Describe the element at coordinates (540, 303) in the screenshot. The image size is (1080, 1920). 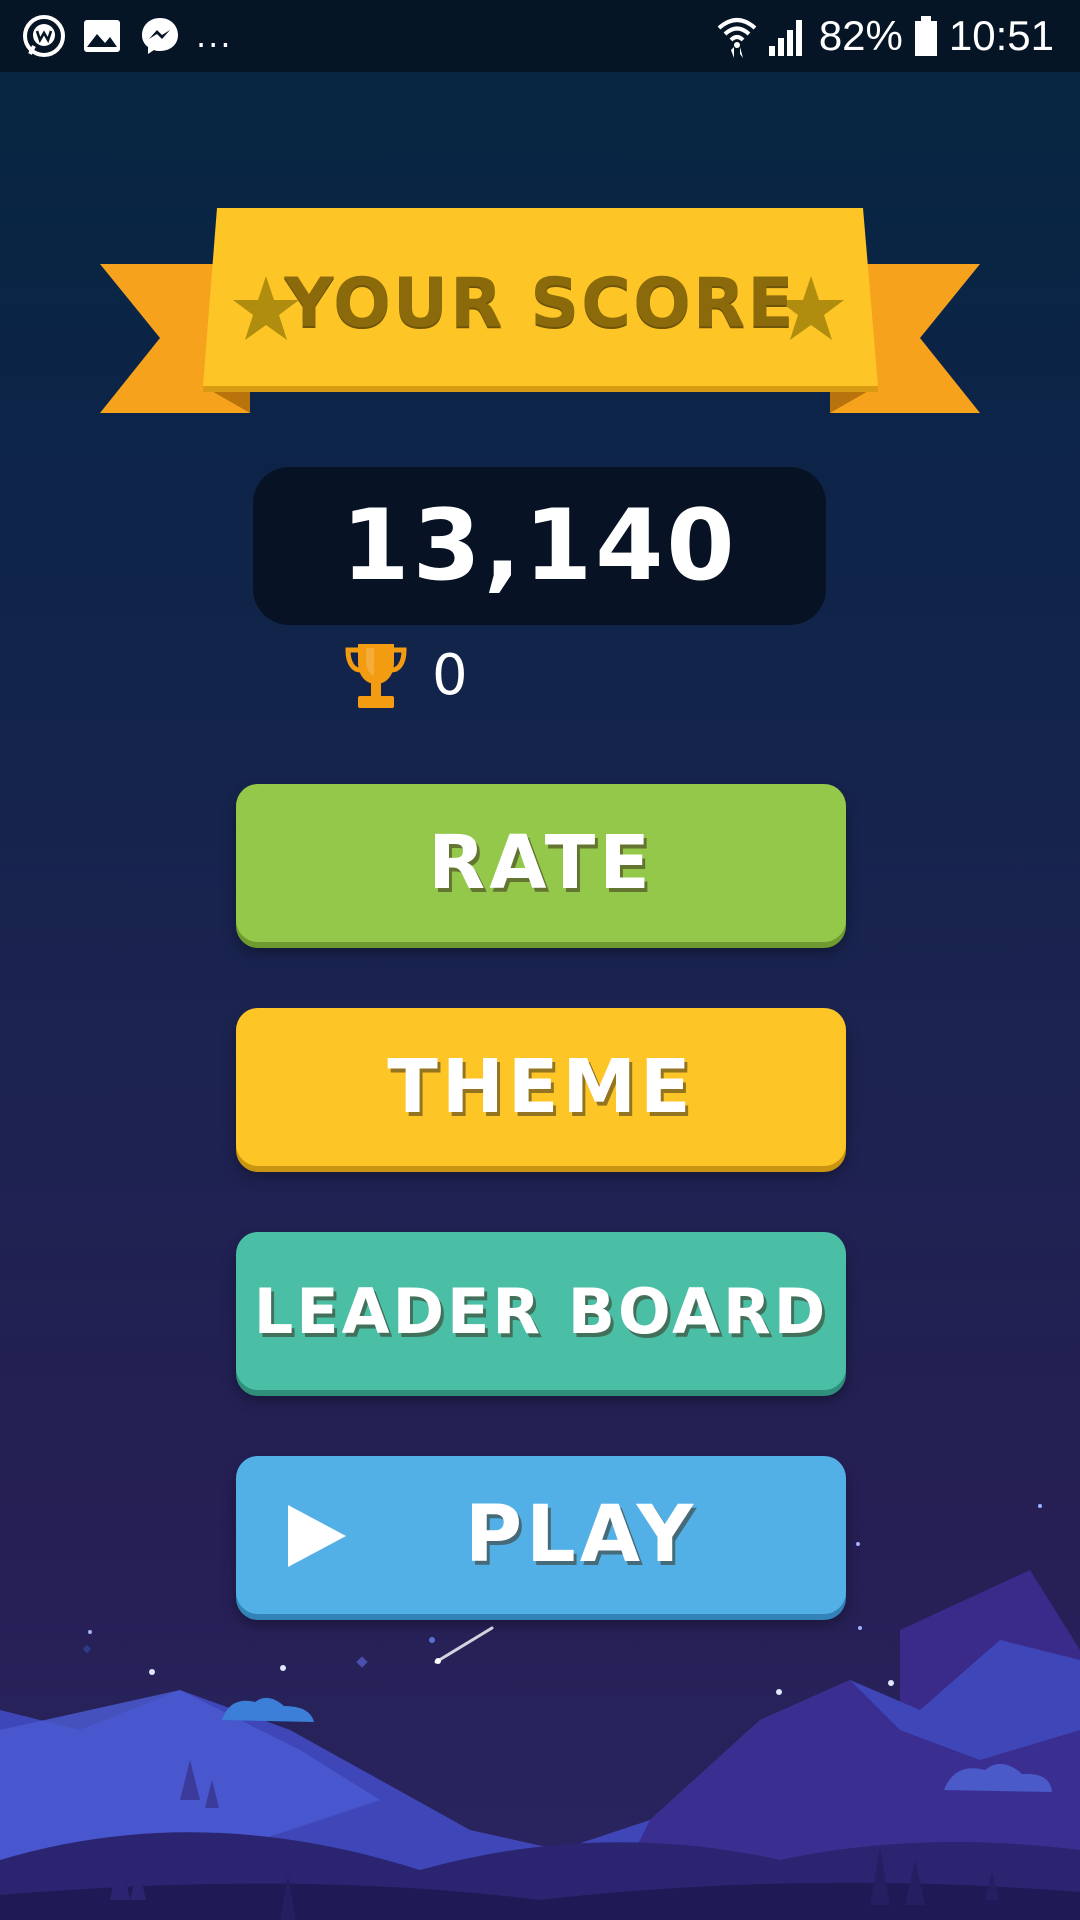
I see `banner-title: YOUR SCORE` at that location.